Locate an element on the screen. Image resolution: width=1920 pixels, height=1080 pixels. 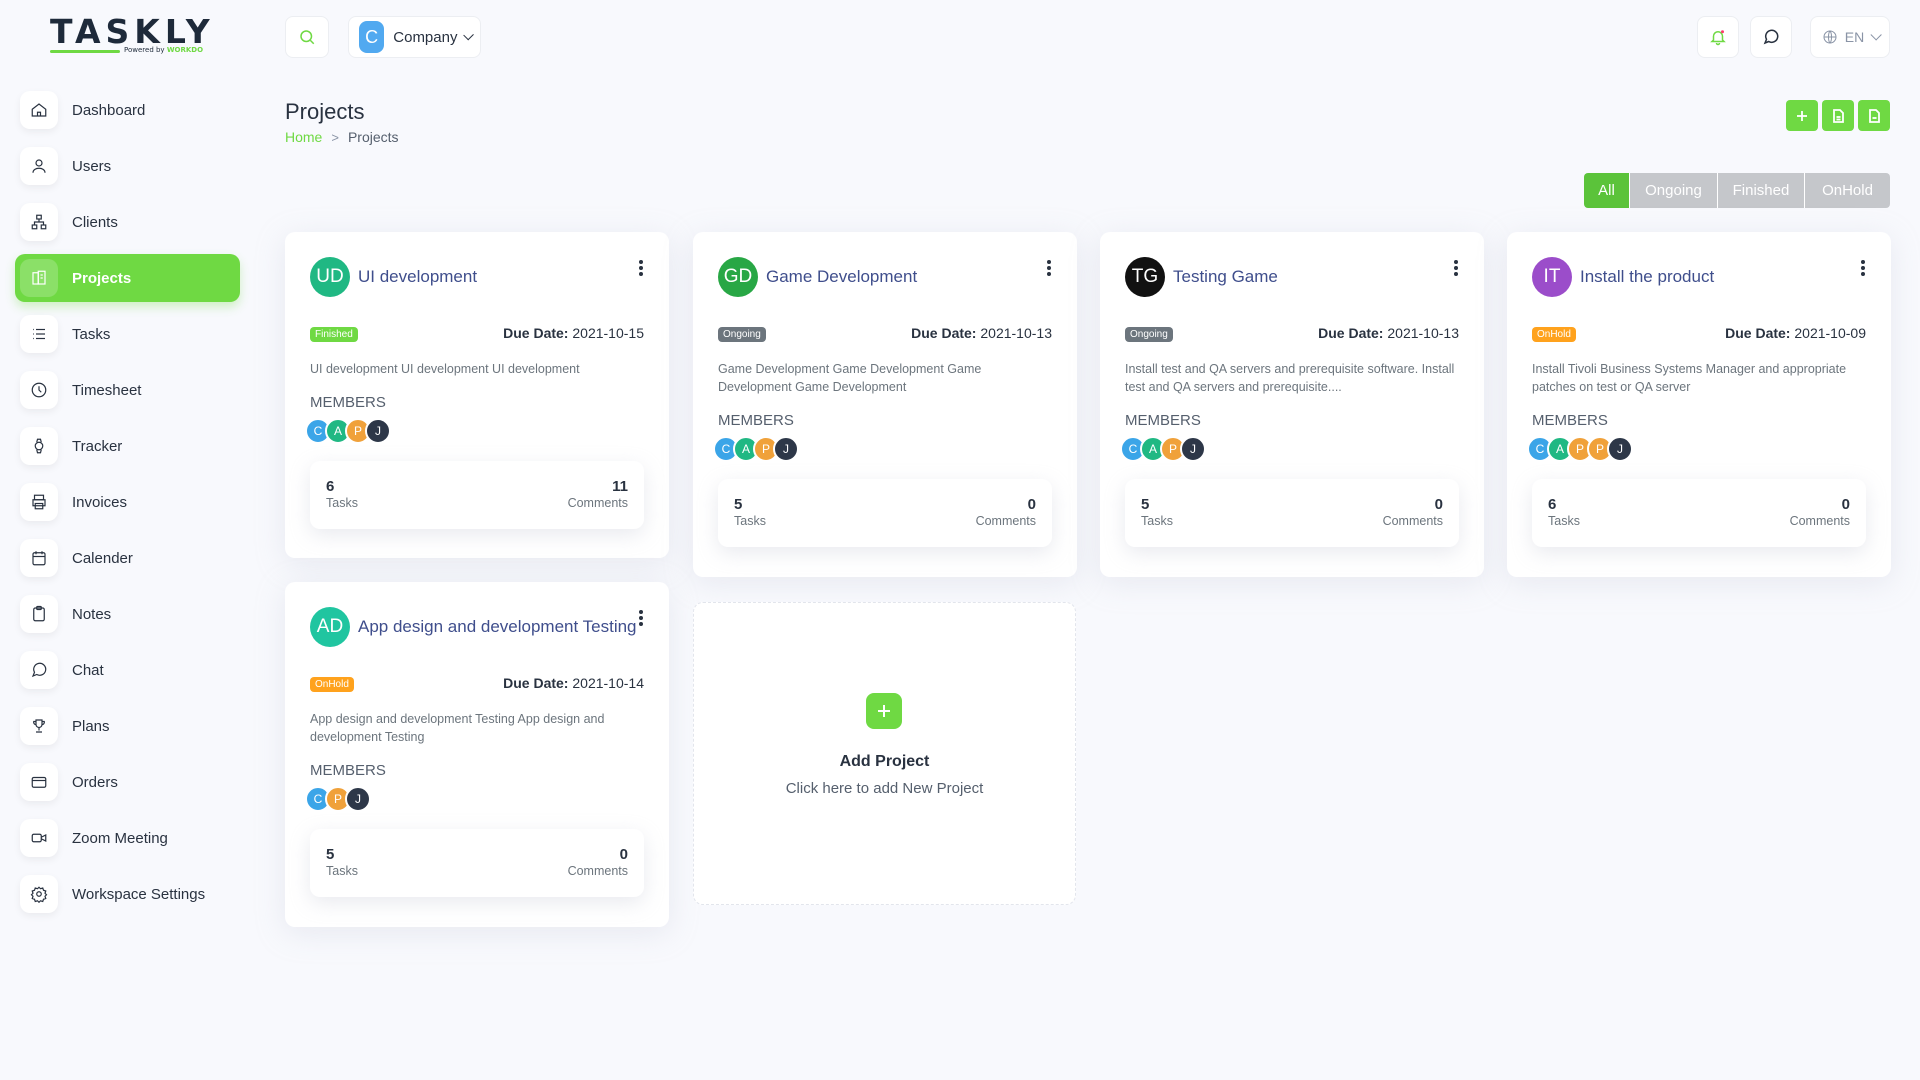
home-icon is located at coordinates (39, 110).